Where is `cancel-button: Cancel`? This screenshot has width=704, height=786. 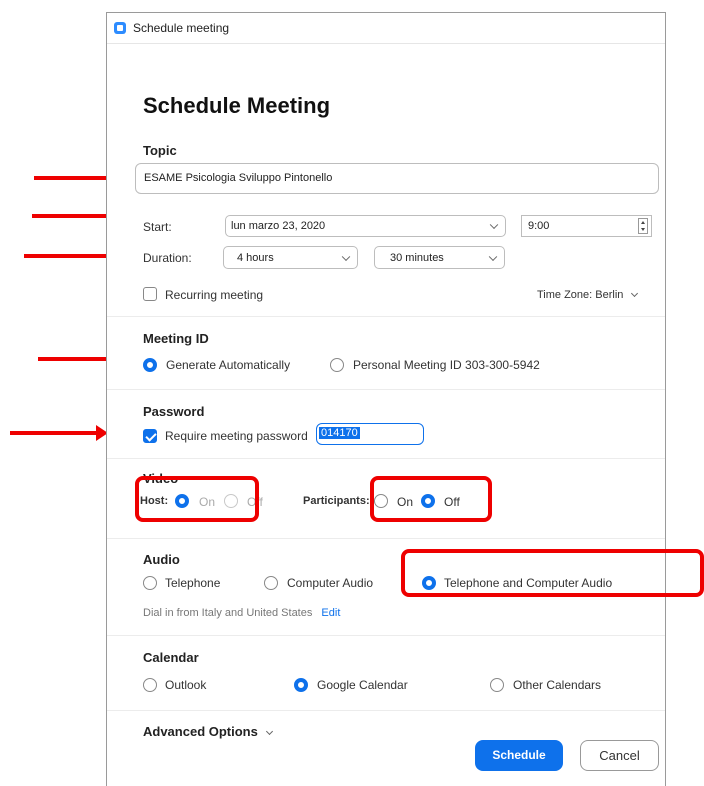 cancel-button: Cancel is located at coordinates (619, 755).